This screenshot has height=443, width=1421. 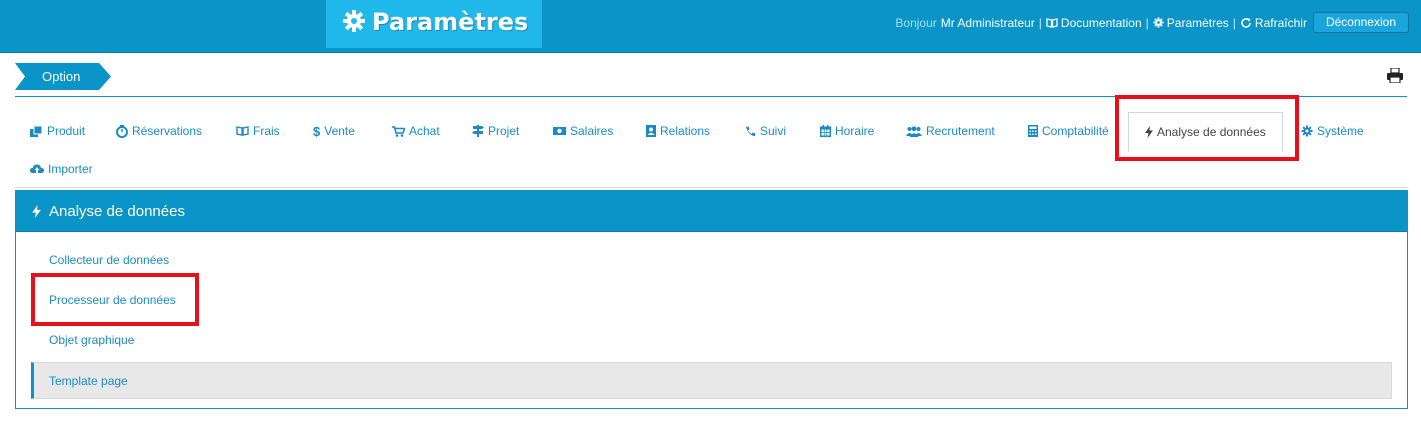 I want to click on tab-label: Importer, so click(x=70, y=169).